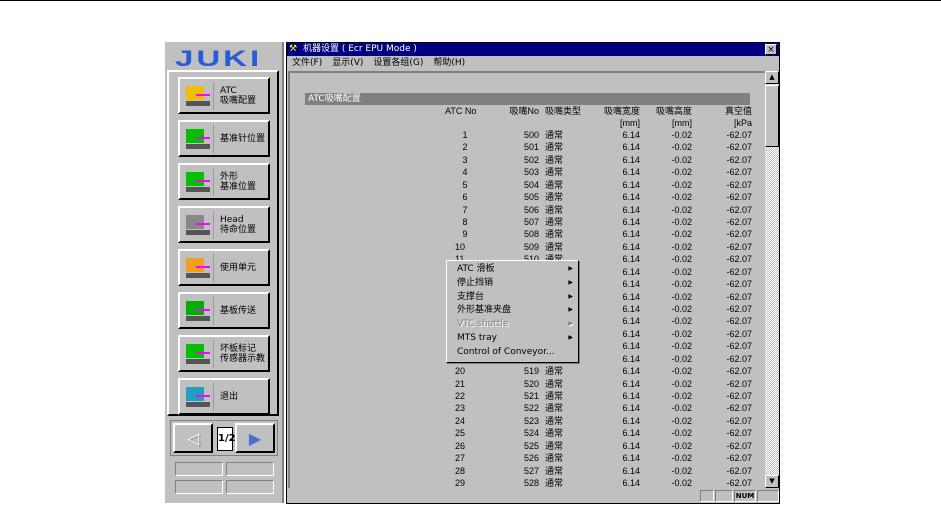 Image resolution: width=941 pixels, height=505 pixels. I want to click on vertical-scrollbar: ▲ ▼, so click(772, 279).